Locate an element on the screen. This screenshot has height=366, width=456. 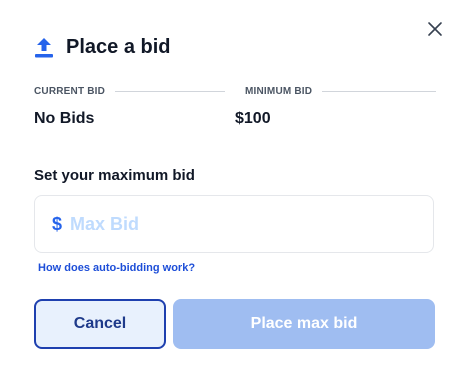
current-bid-value: No Bids is located at coordinates (64, 118).